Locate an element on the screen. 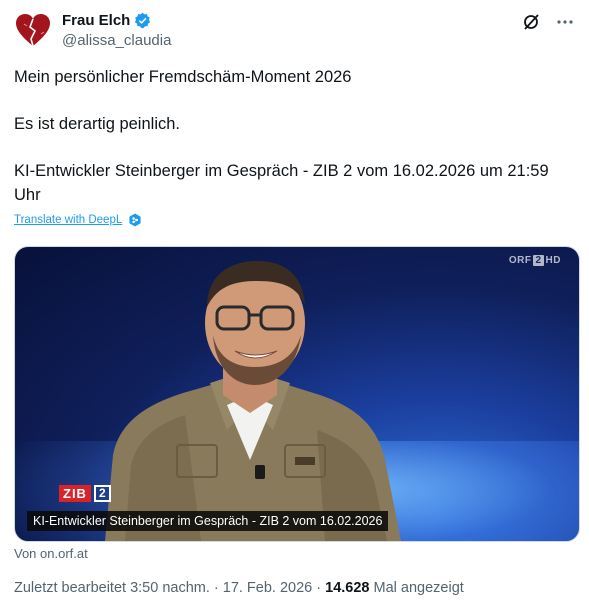 Image resolution: width=589 pixels, height=607 pixels. translate-link: Translate with DeepL is located at coordinates (68, 220).